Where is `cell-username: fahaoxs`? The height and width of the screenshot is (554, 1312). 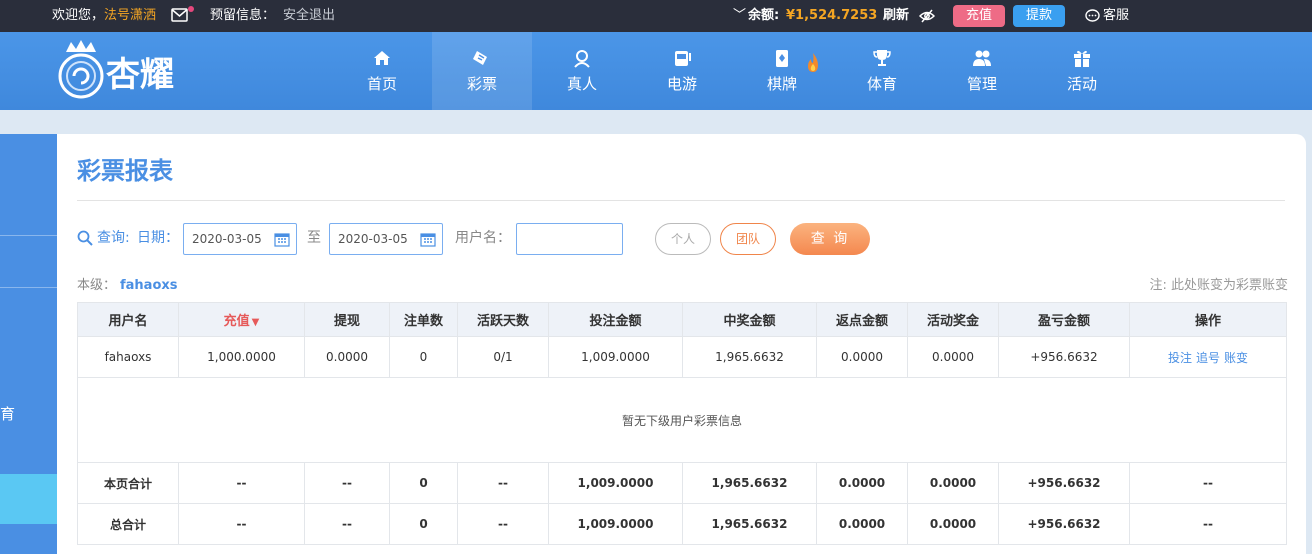
cell-username: fahaoxs is located at coordinates (128, 357).